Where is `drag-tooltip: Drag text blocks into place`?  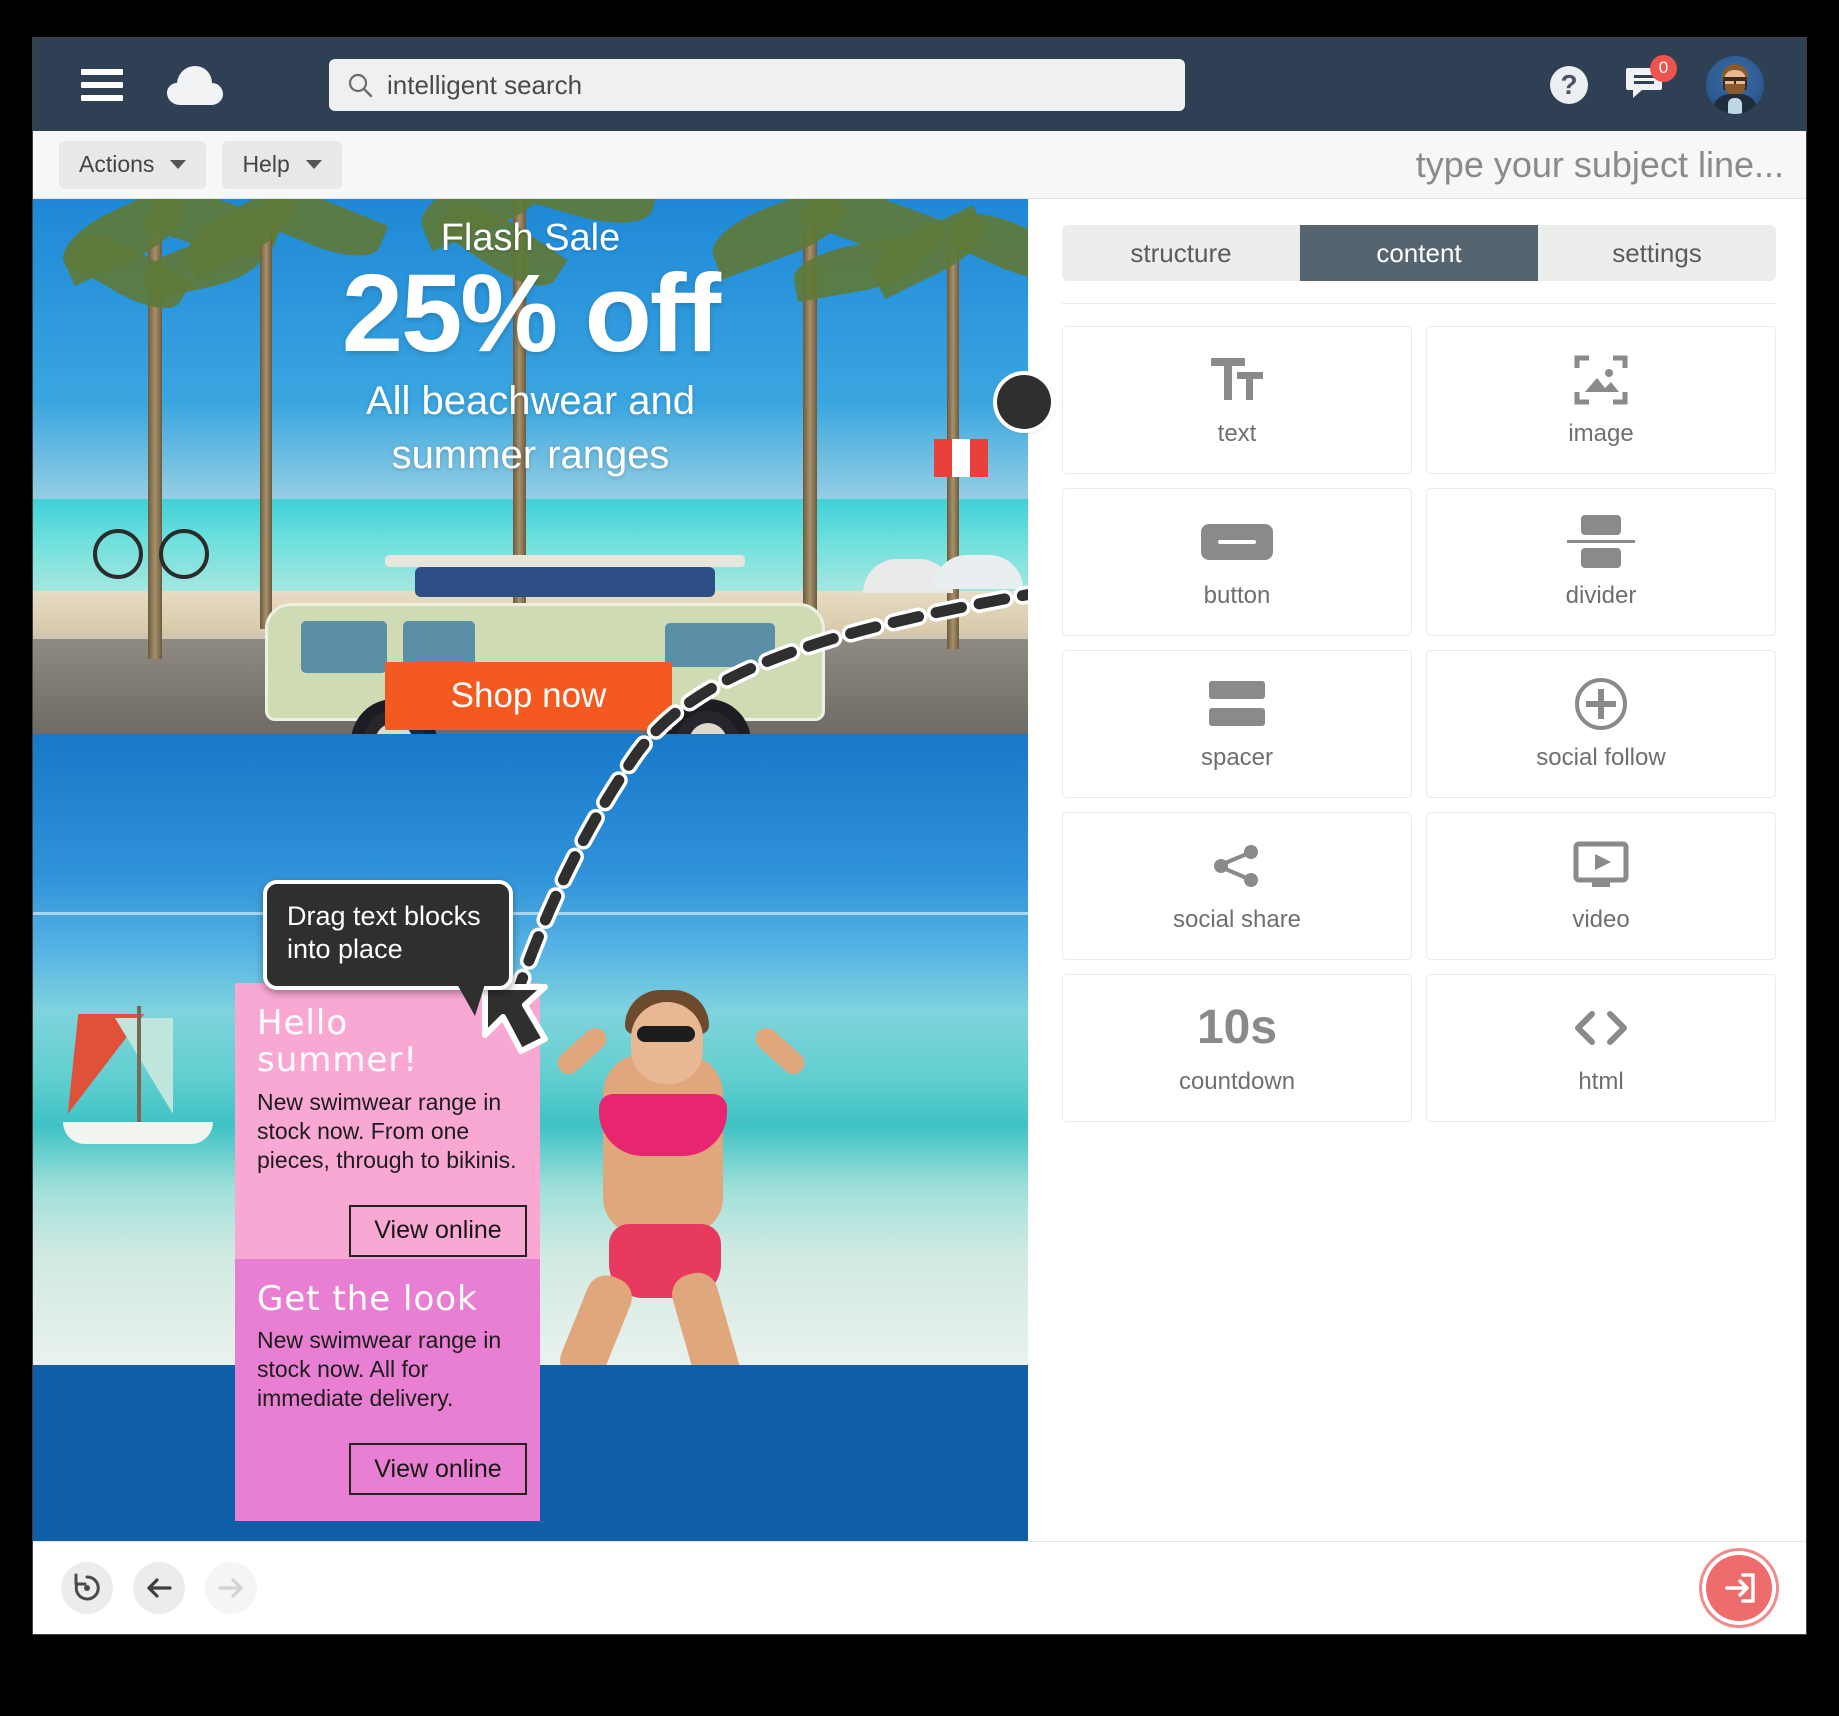
drag-tooltip: Drag text blocks into place is located at coordinates (388, 948).